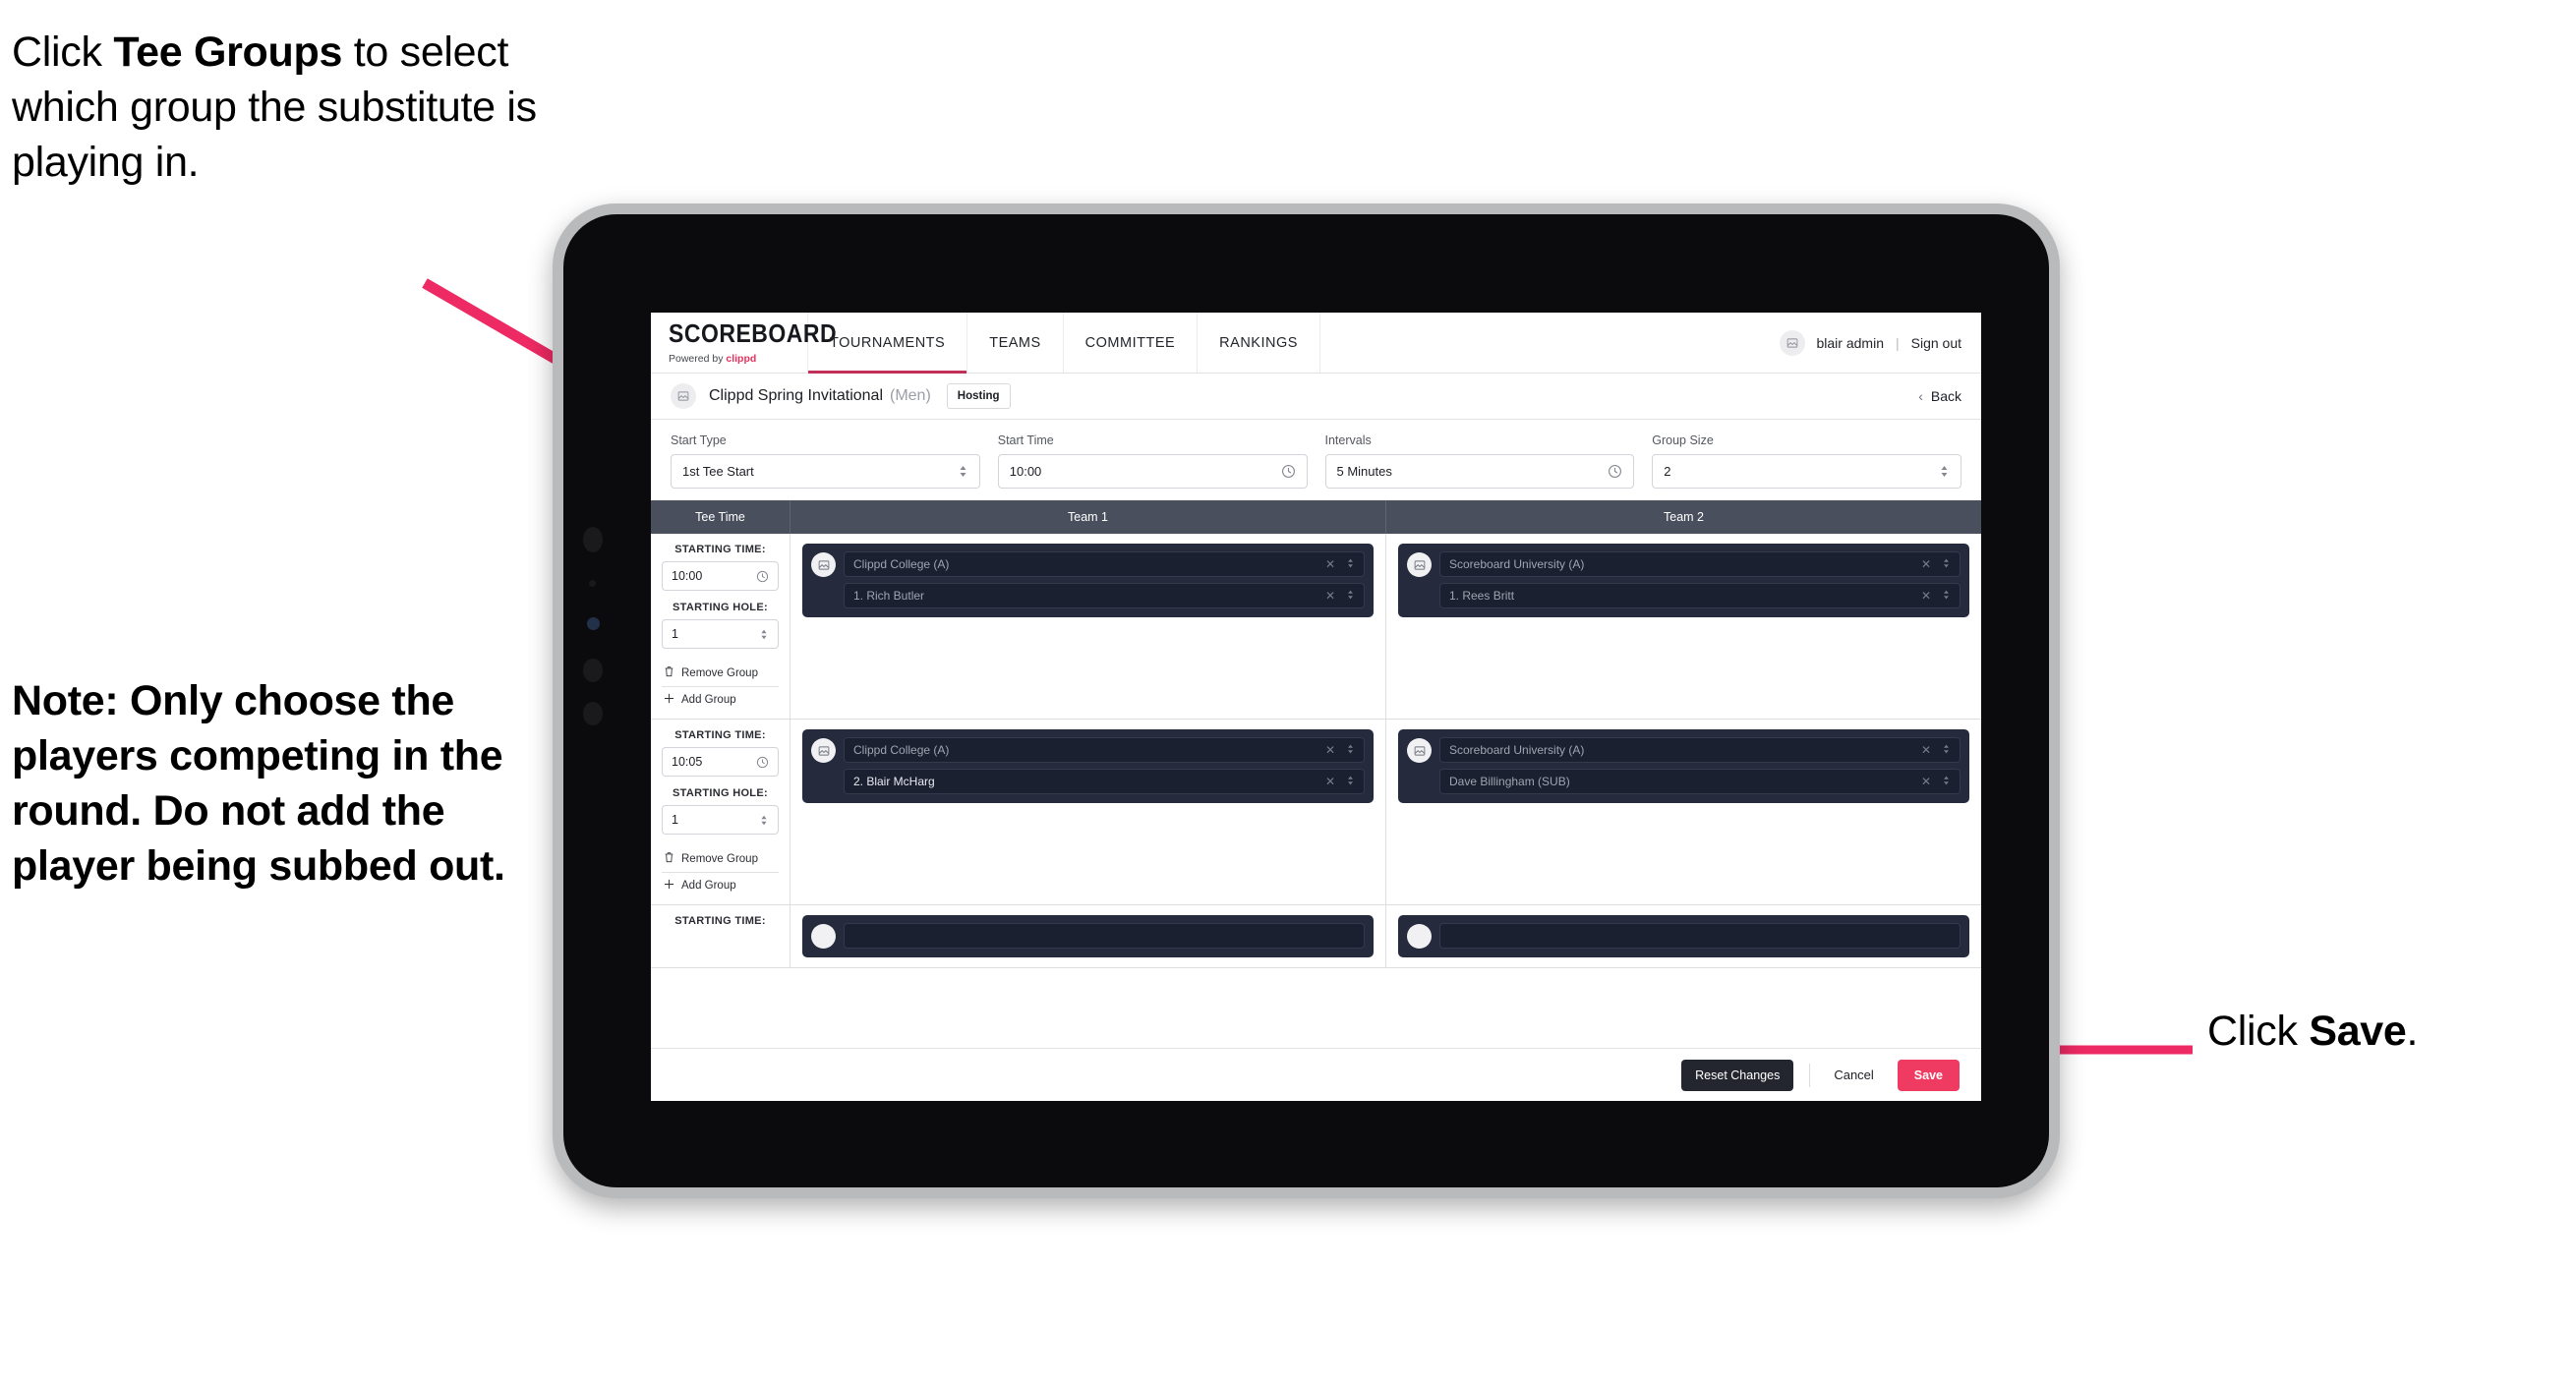 This screenshot has width=2576, height=1385. What do you see at coordinates (901, 564) in the screenshot?
I see `team-name: Clippd College (A)` at bounding box center [901, 564].